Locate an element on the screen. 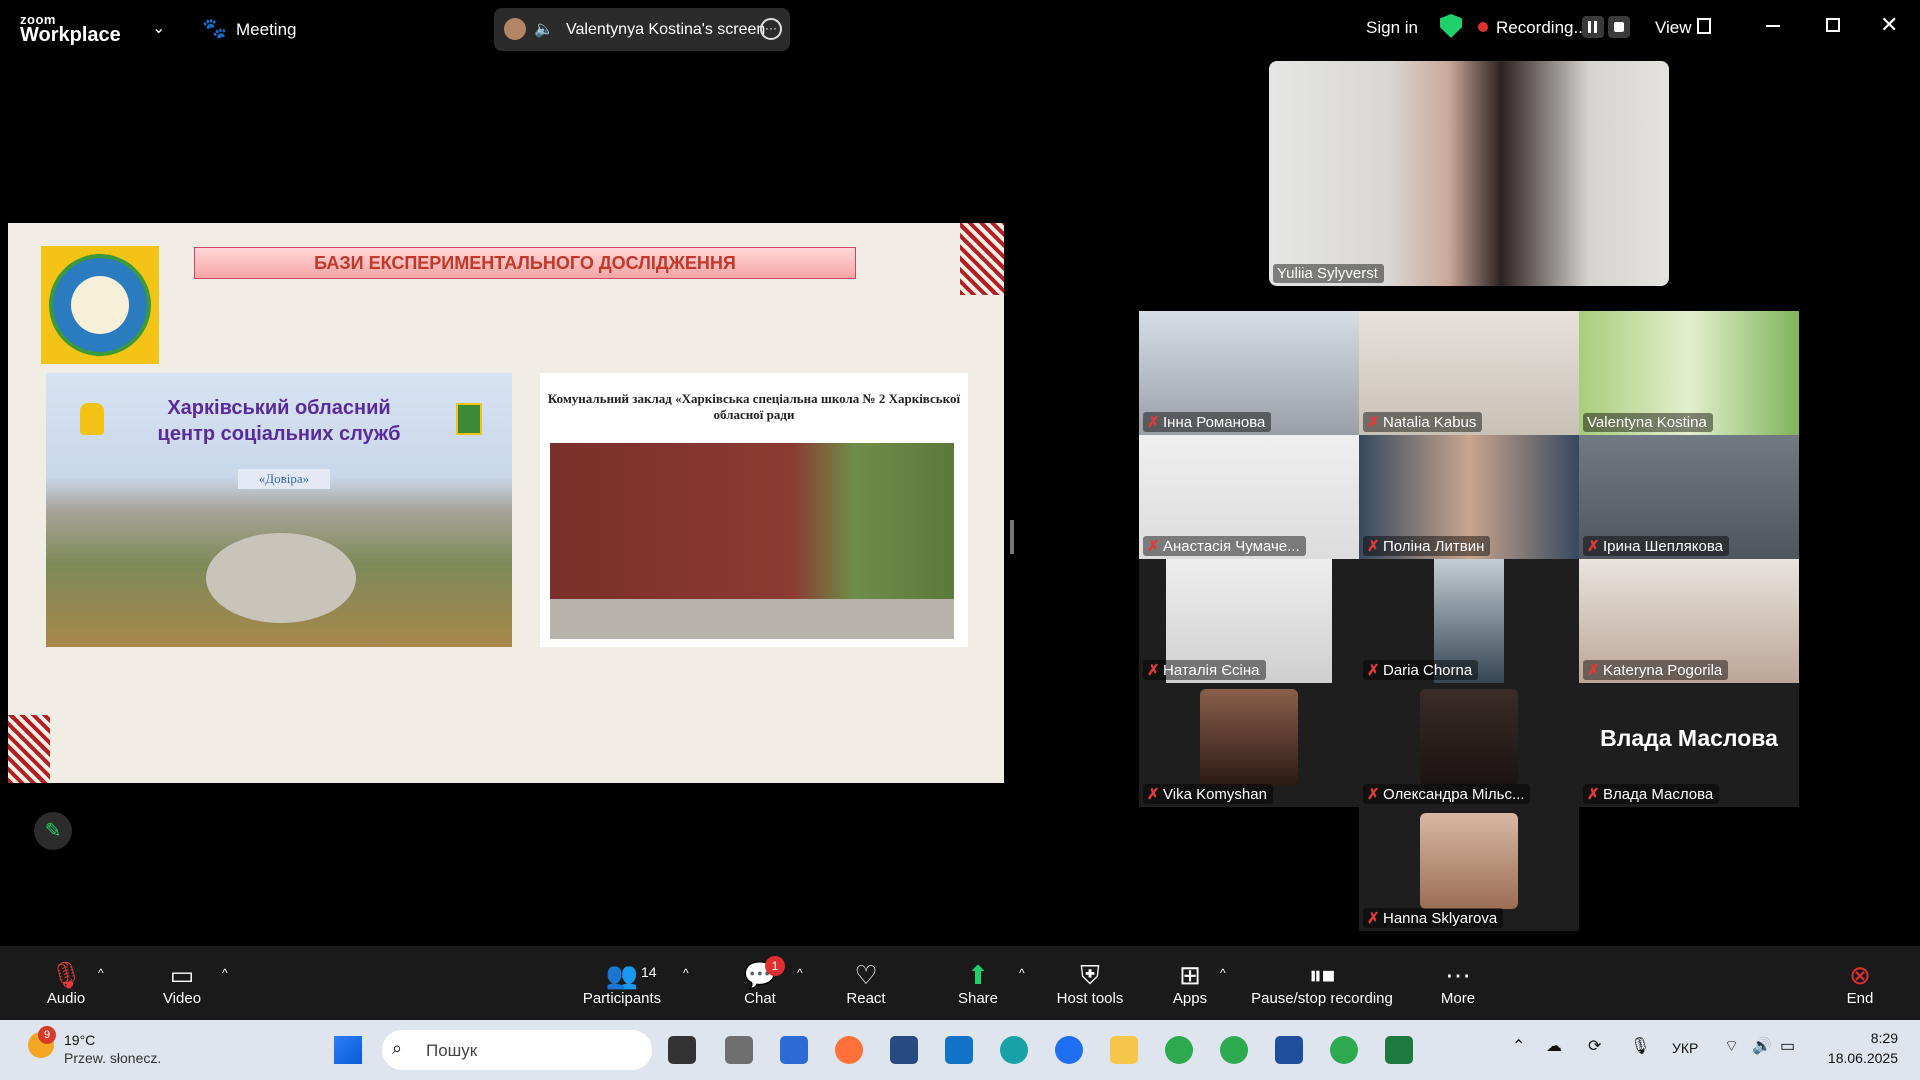 The height and width of the screenshot is (1080, 1920). participant-tile: ✗ Natalia Kabus is located at coordinates (1469, 373).